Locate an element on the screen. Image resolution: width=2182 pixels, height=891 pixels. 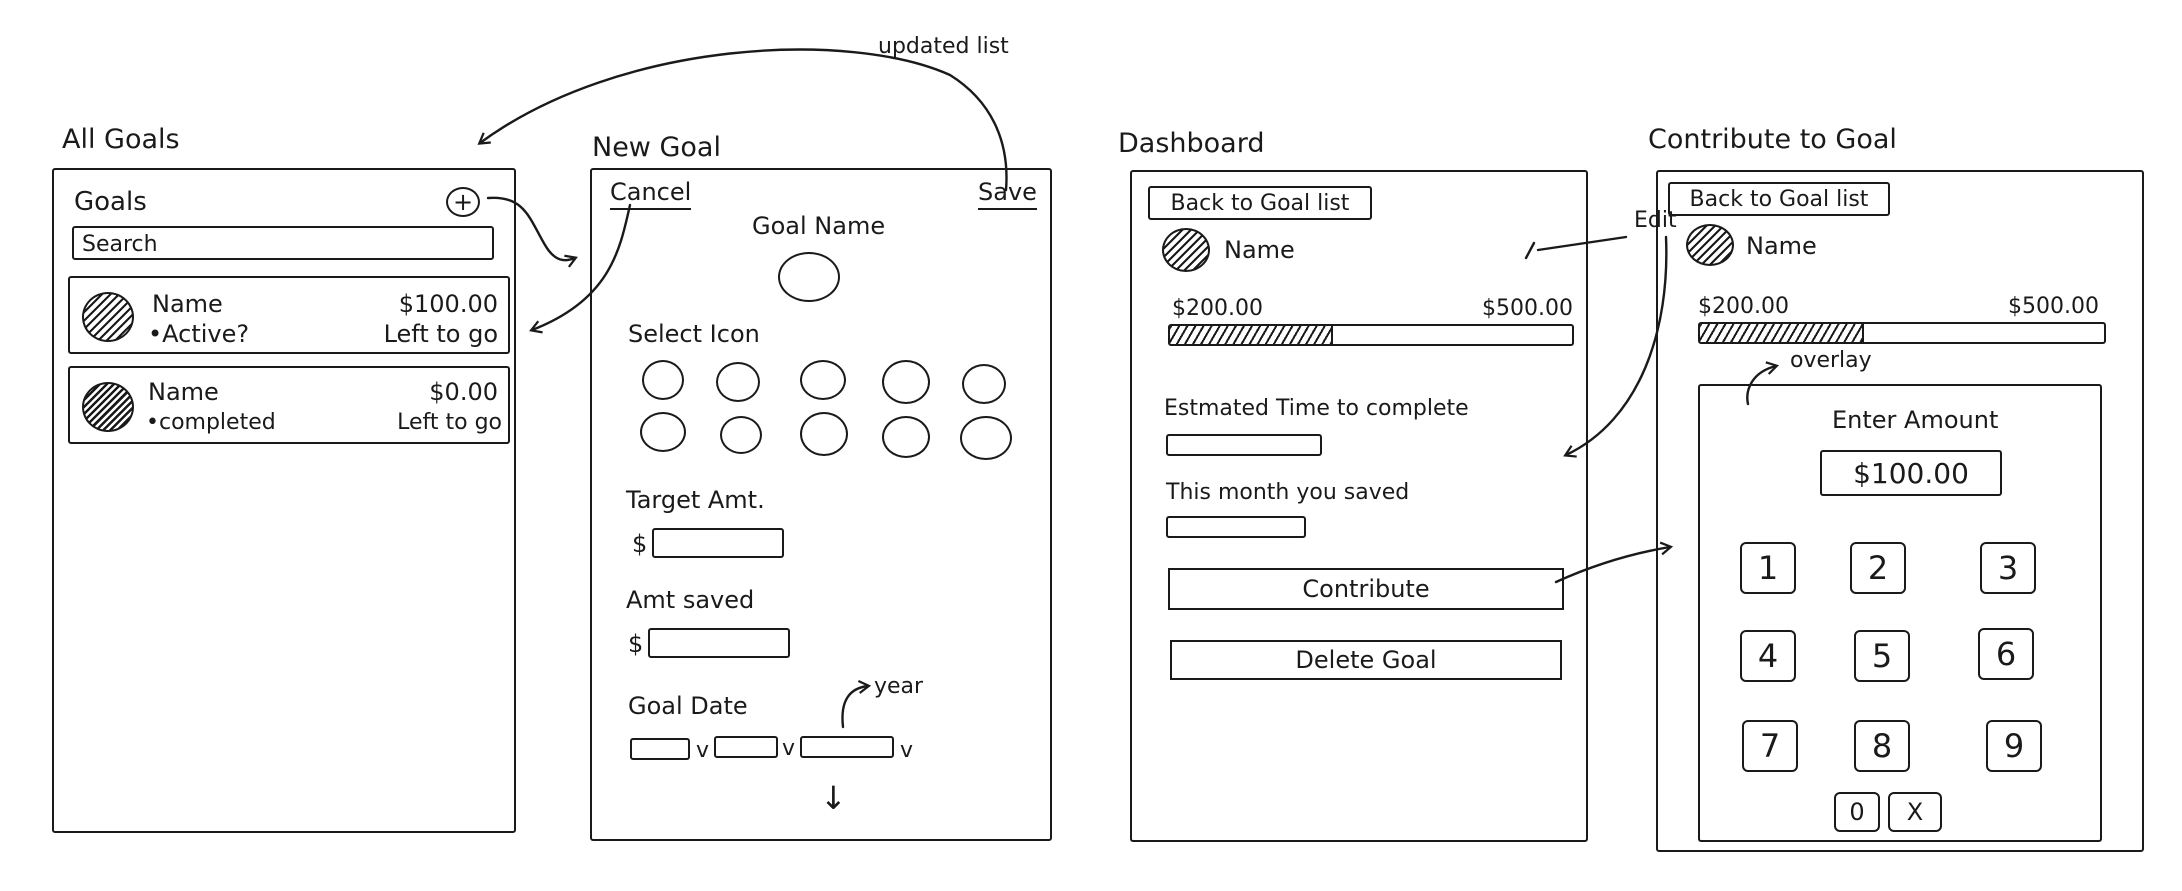
down-arrow-icon: ↓ is located at coordinates (833, 798).